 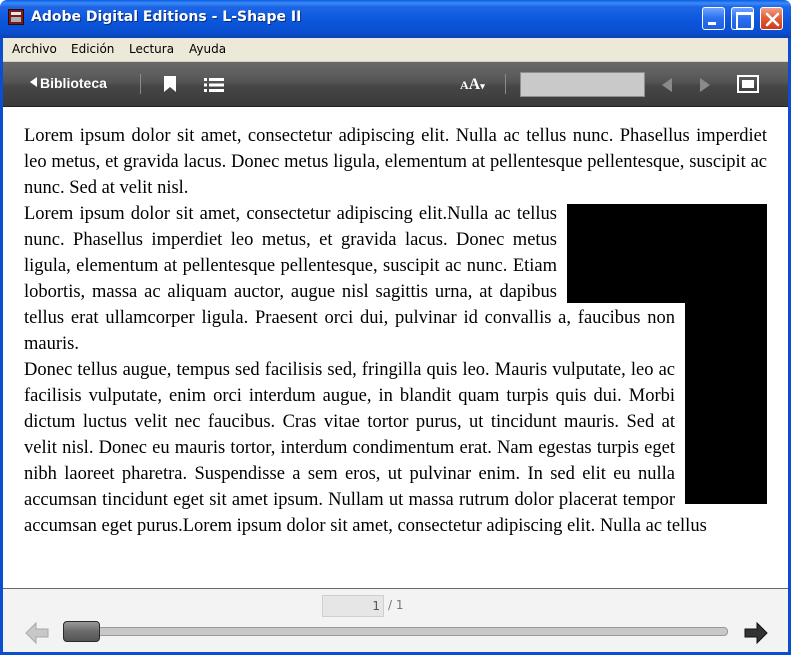 I want to click on app-icon, so click(x=16, y=17).